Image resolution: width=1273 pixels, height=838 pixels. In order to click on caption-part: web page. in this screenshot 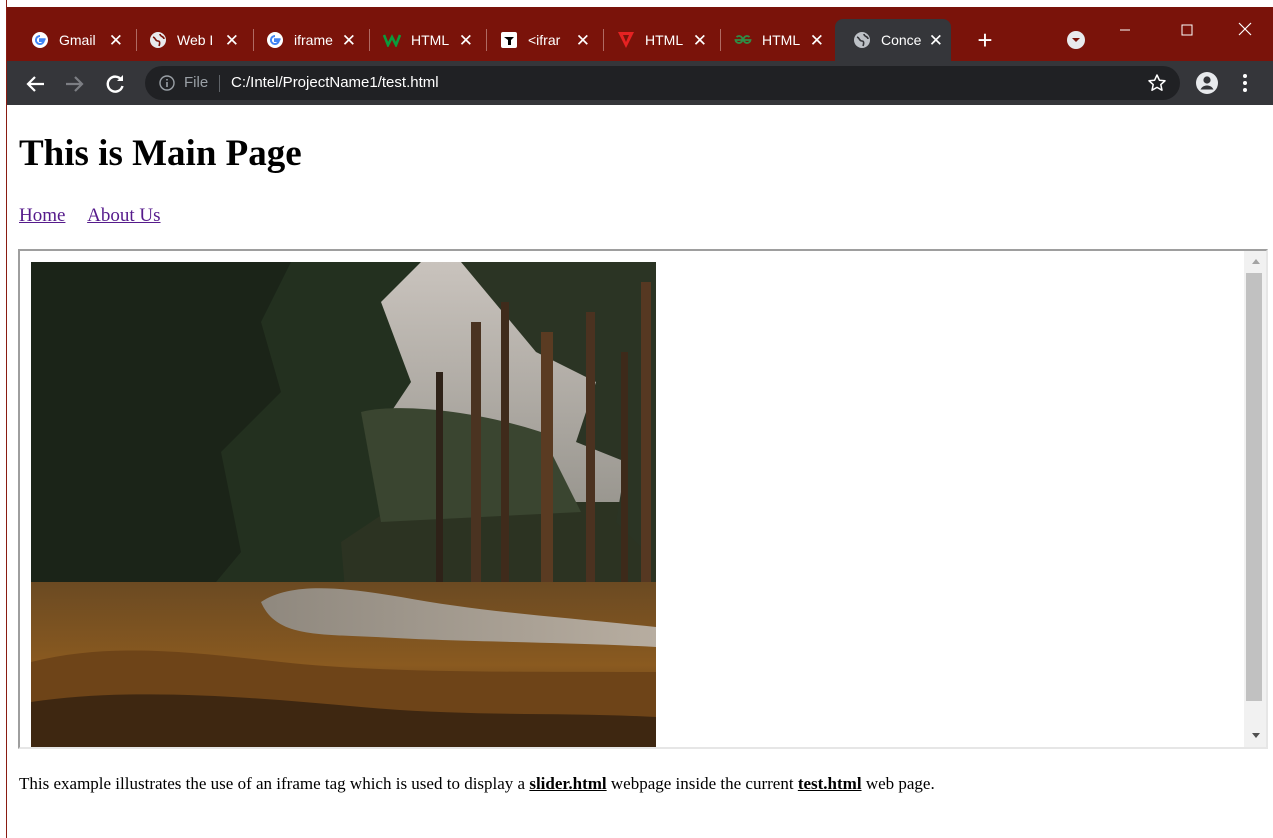, I will do `click(898, 783)`.